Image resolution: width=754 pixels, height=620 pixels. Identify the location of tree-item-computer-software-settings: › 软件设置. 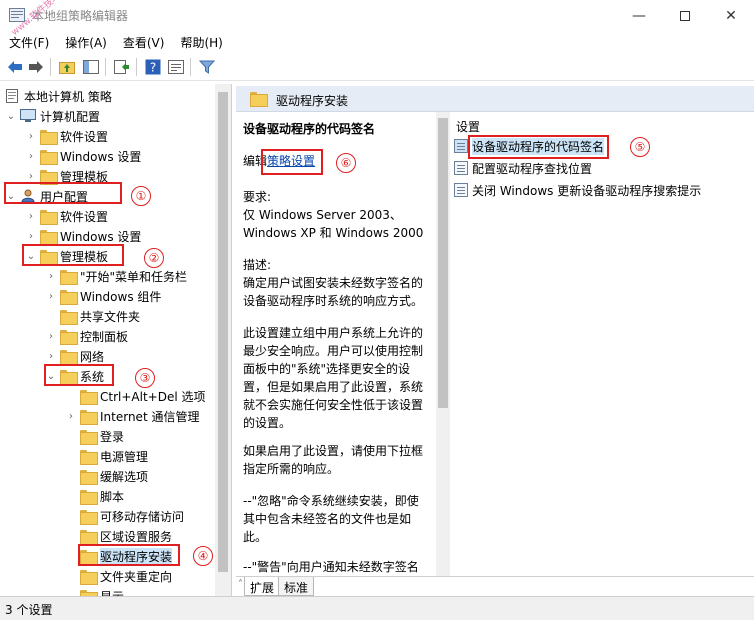
(66, 136).